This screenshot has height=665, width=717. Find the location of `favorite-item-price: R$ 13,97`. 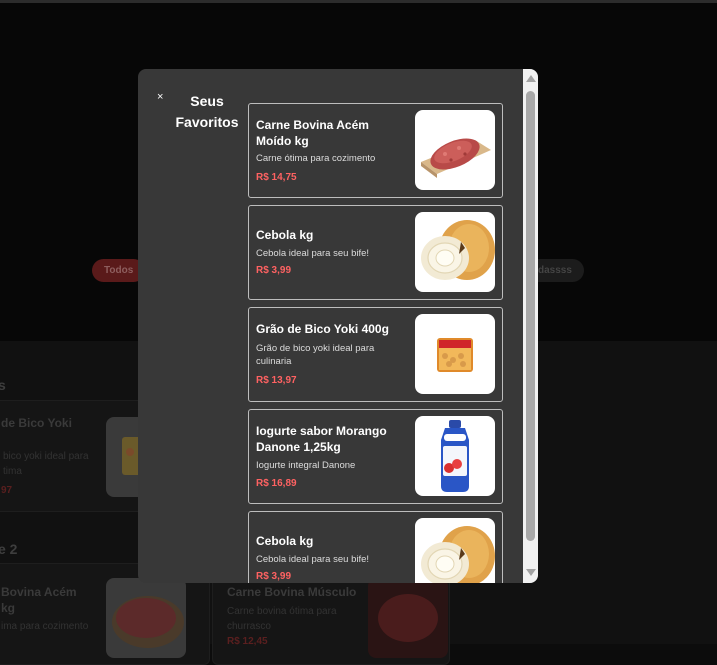

favorite-item-price: R$ 13,97 is located at coordinates (276, 380).